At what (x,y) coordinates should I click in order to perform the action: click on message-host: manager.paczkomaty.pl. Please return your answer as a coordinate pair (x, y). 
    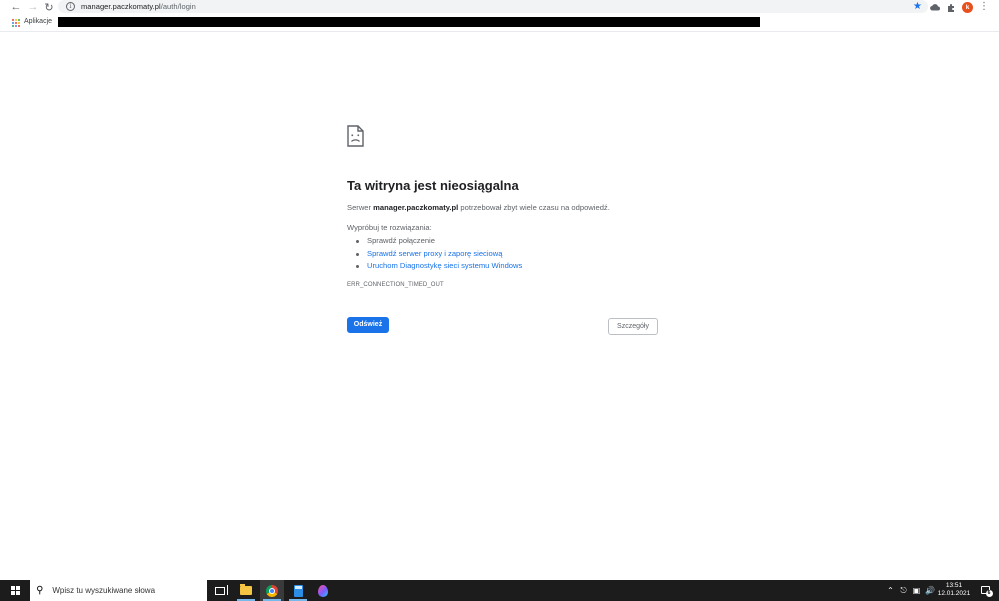
    Looking at the image, I should click on (416, 207).